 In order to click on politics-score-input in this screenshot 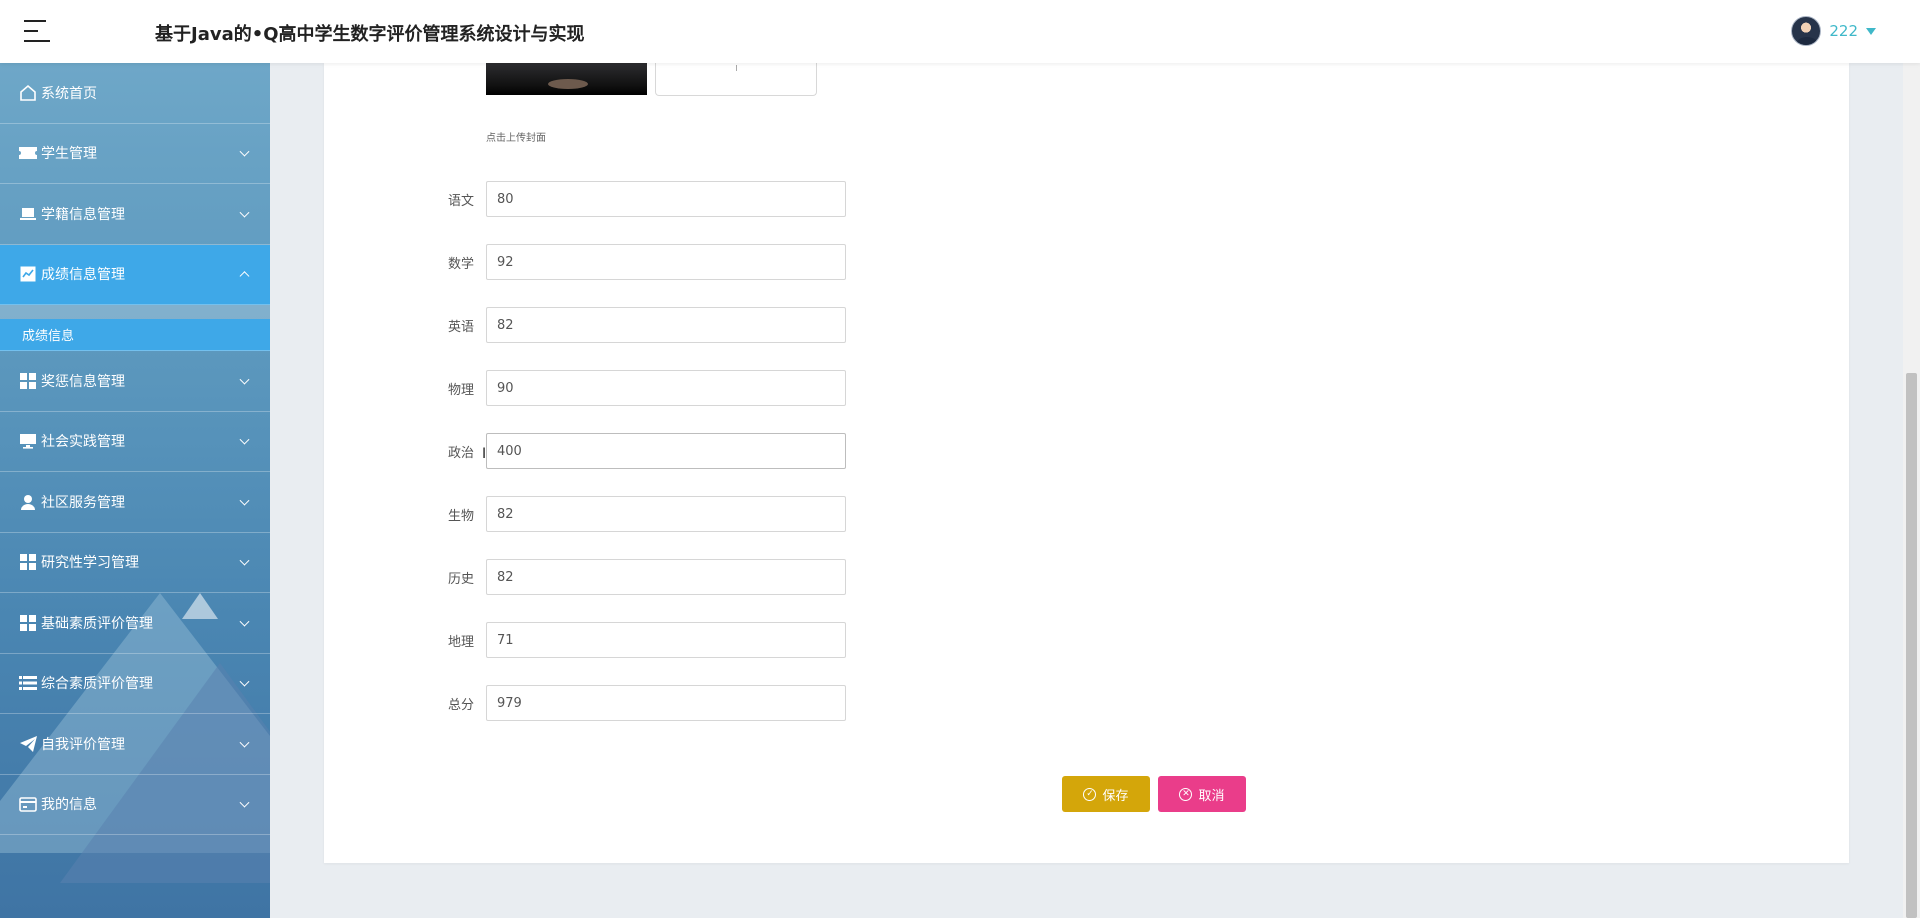, I will do `click(666, 451)`.